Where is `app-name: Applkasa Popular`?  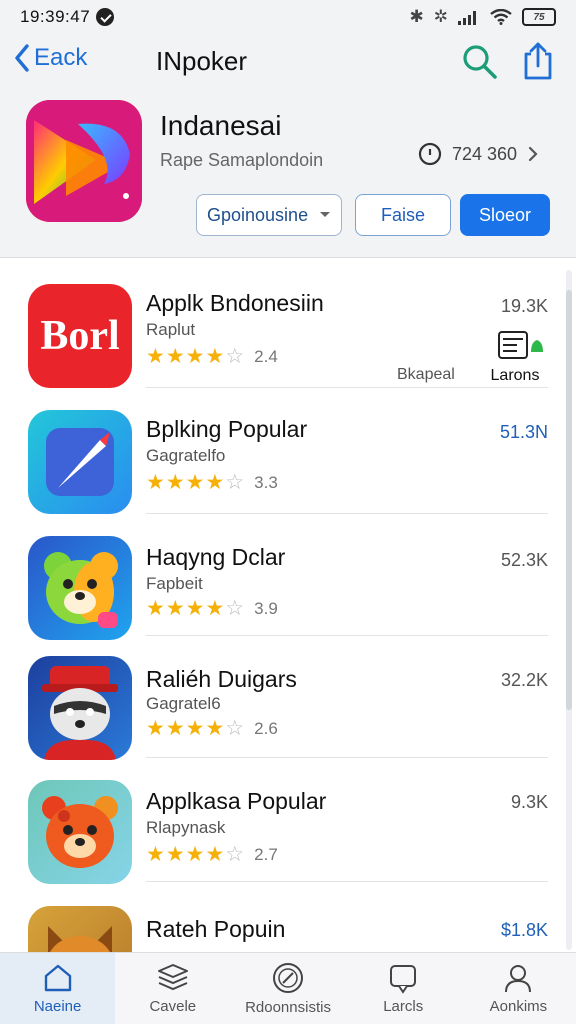
app-name: Applkasa Popular is located at coordinates (236, 801).